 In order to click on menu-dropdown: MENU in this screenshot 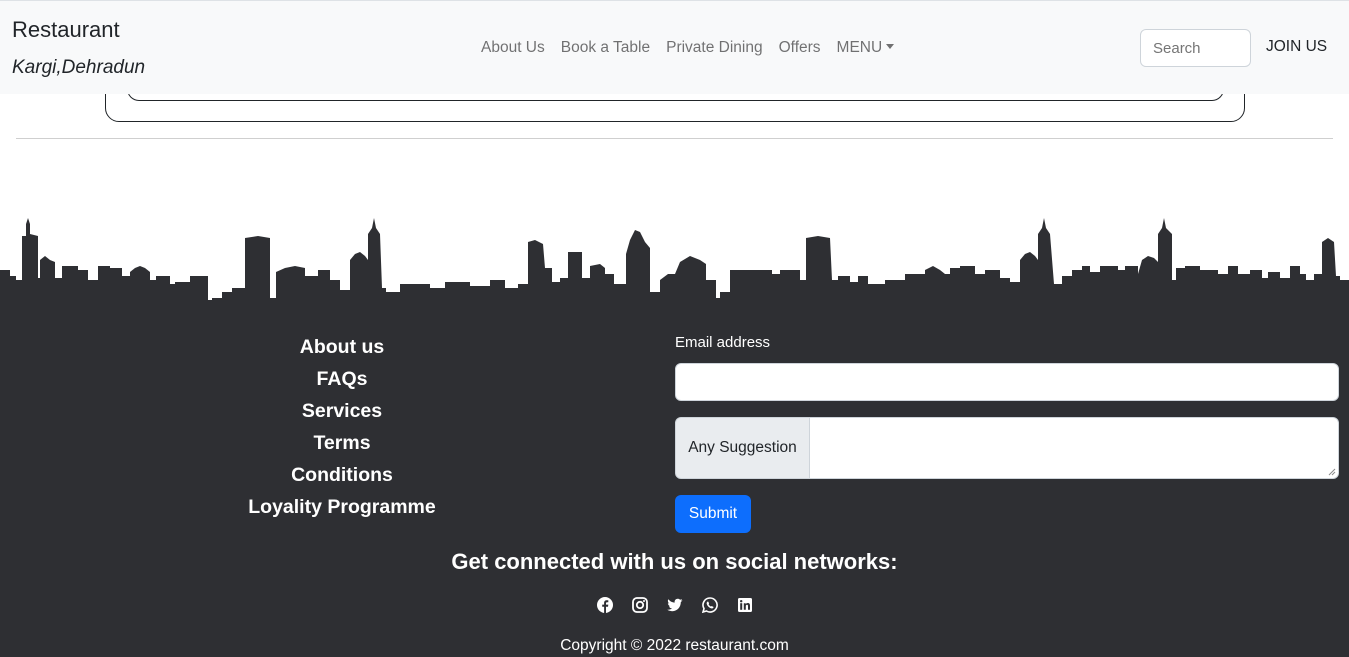, I will do `click(866, 48)`.